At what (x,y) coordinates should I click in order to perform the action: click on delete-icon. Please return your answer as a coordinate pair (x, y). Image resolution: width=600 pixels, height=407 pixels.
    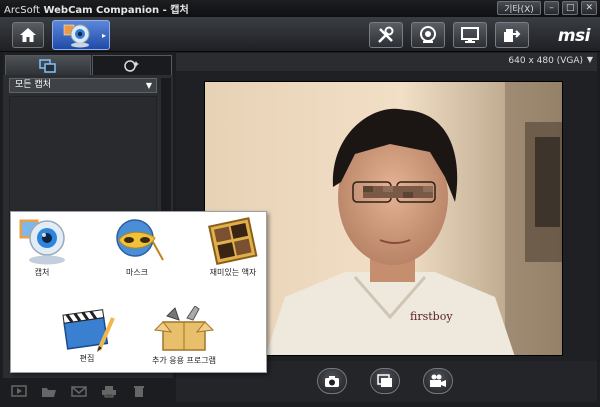
    Looking at the image, I should click on (139, 391).